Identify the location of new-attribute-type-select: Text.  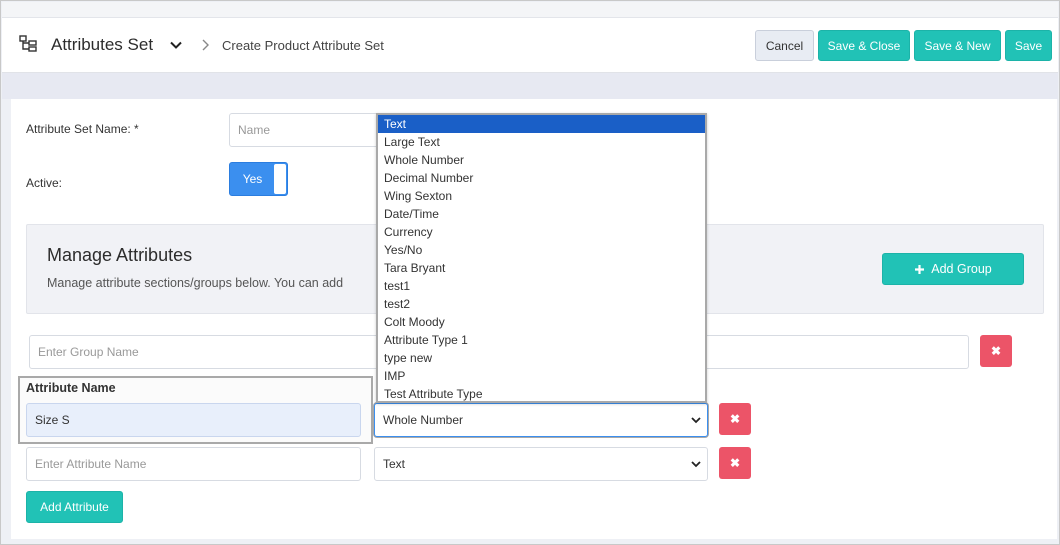
(541, 464).